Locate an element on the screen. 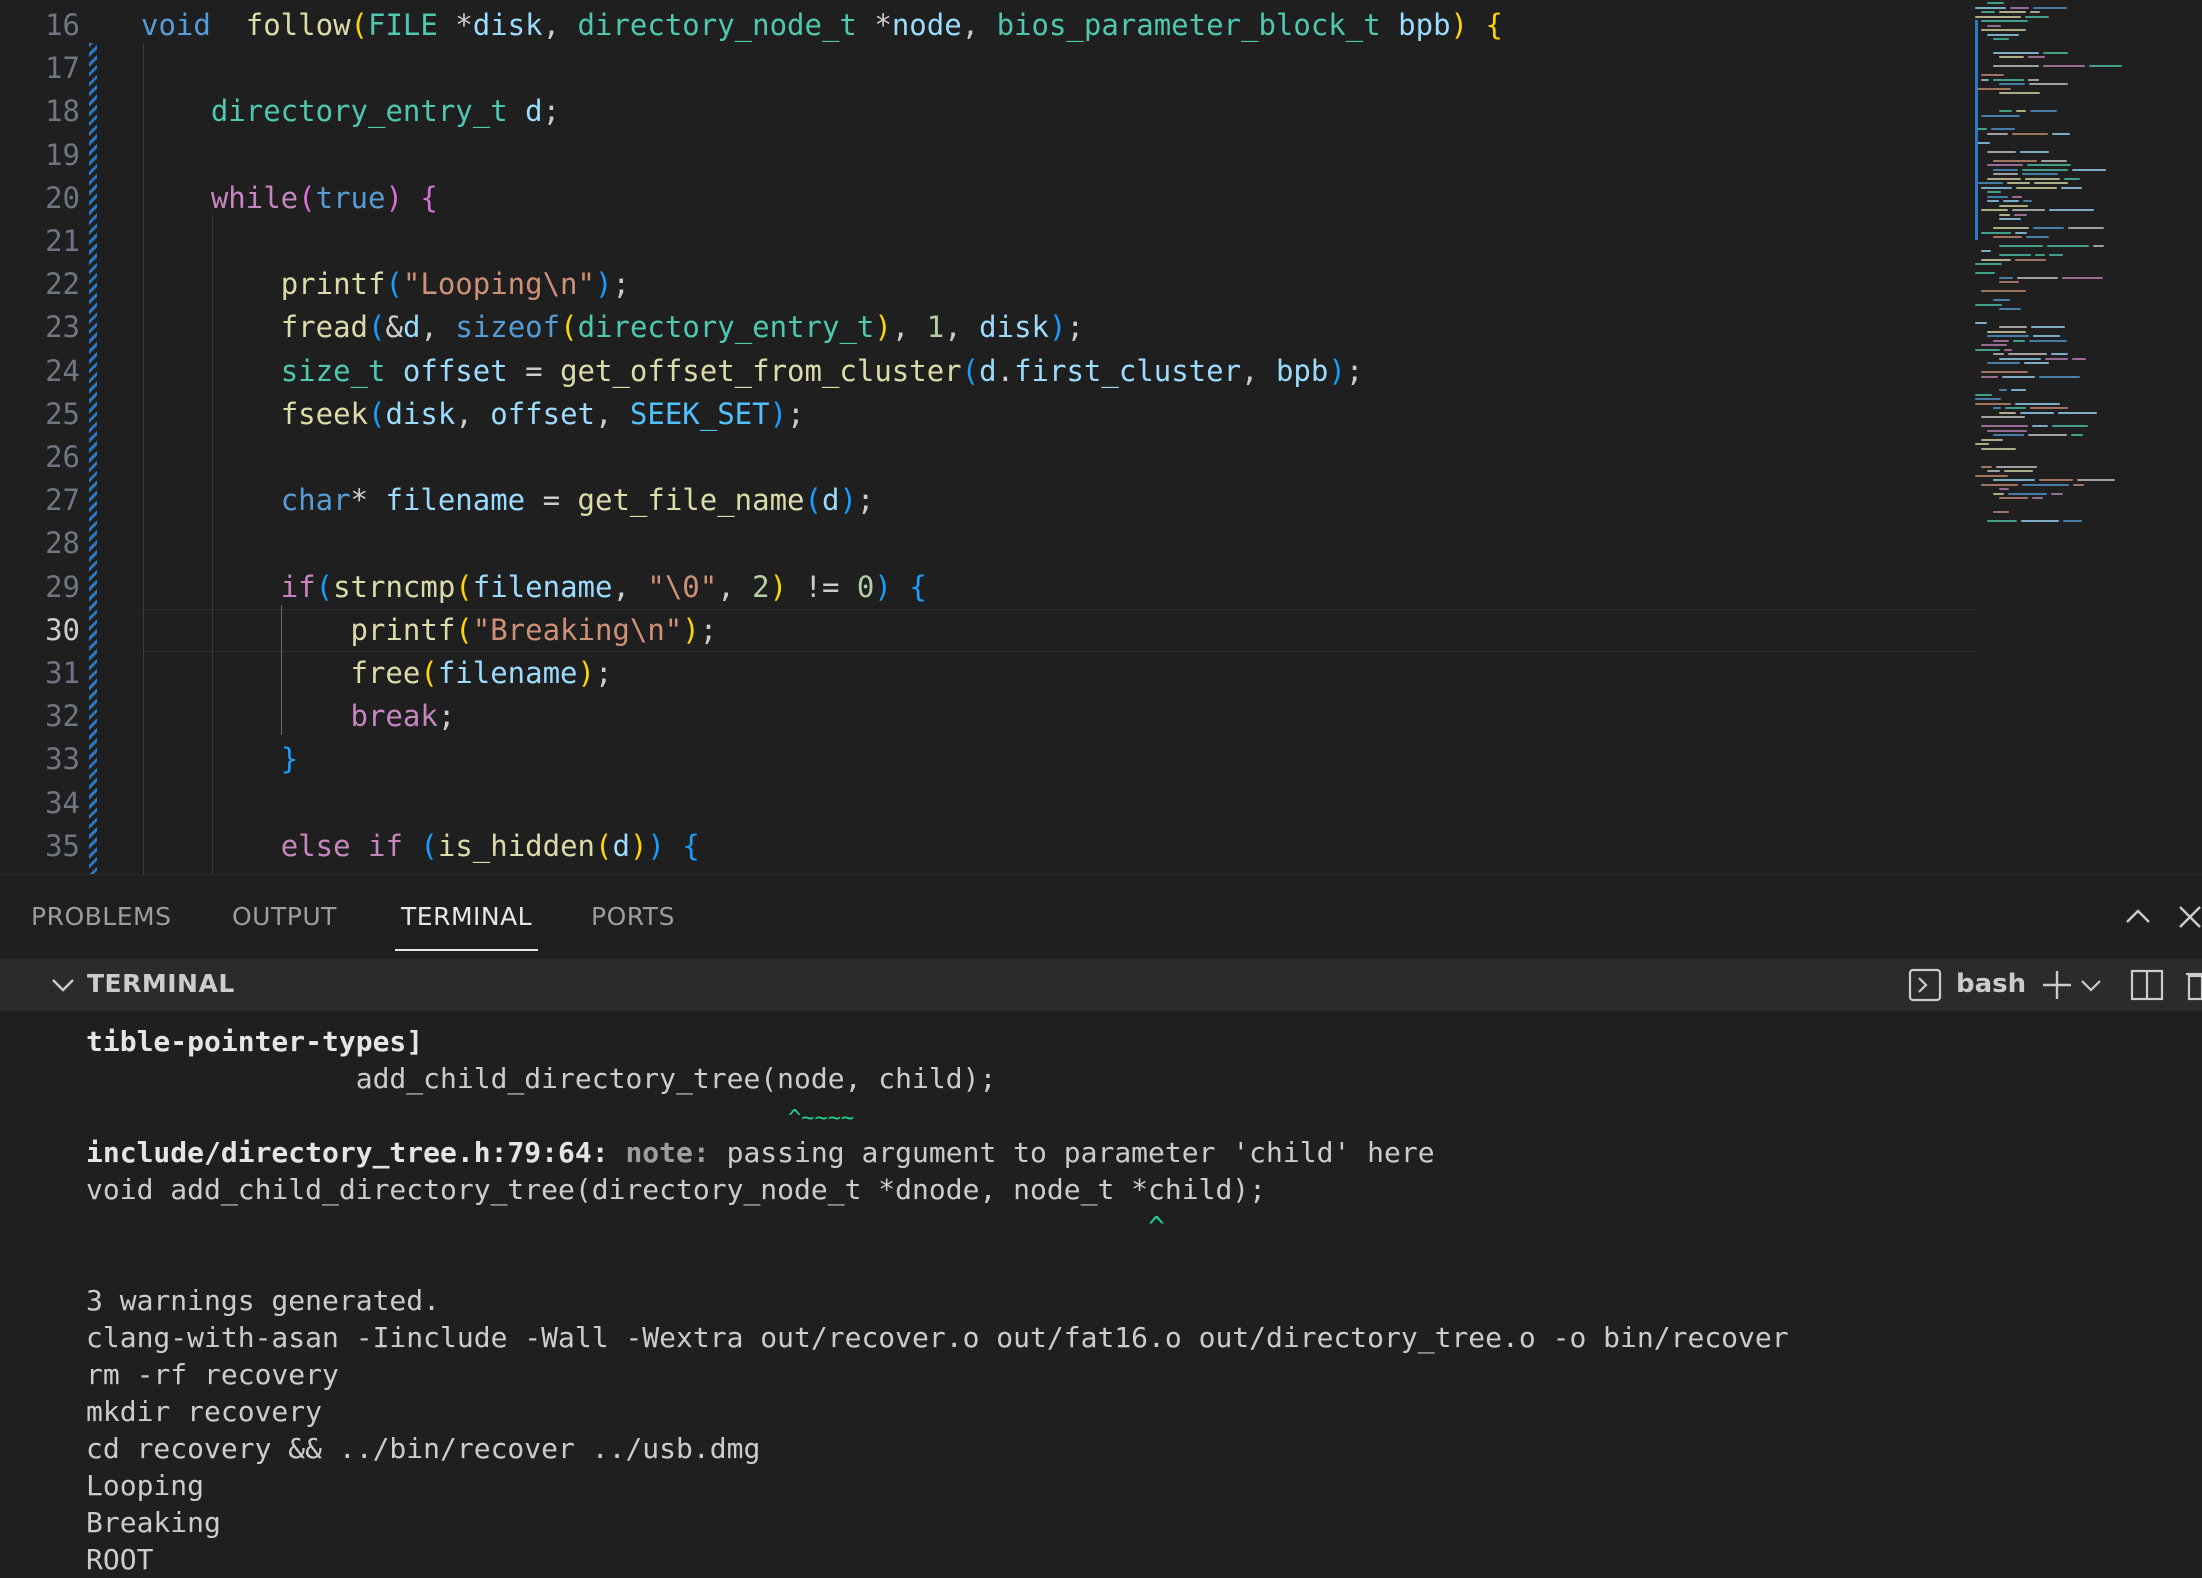 This screenshot has height=1578, width=2202. plus-icon is located at coordinates (2057, 985).